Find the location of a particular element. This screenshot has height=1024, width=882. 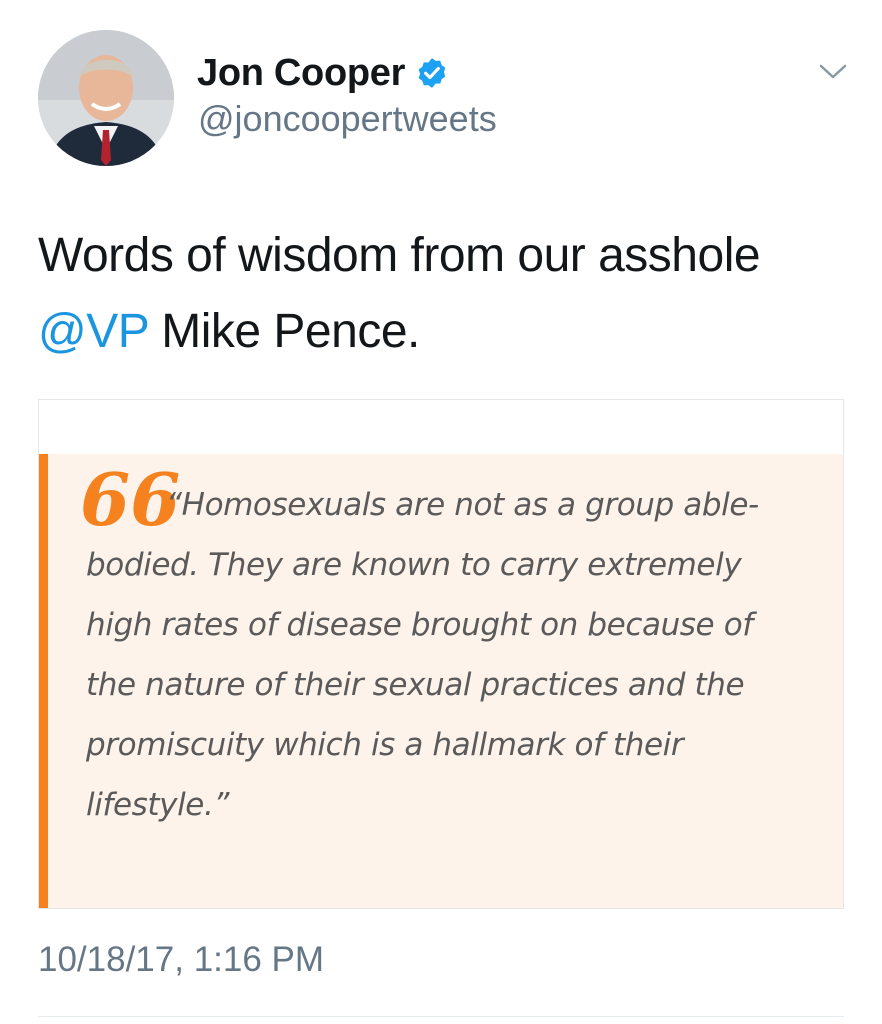

tweet-timestamp: 10/18/17, 1:16 PM is located at coordinates (181, 960).